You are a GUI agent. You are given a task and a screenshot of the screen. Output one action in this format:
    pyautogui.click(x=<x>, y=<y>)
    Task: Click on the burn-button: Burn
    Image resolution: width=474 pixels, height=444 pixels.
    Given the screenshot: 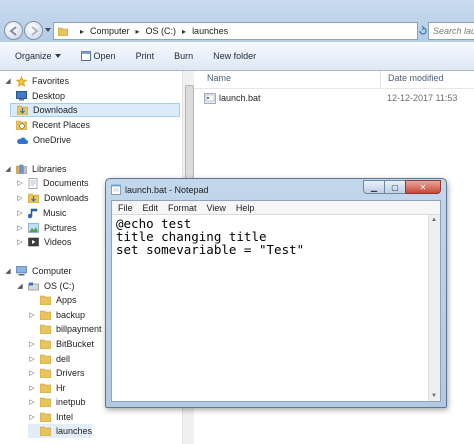 What is the action you would take?
    pyautogui.click(x=183, y=56)
    